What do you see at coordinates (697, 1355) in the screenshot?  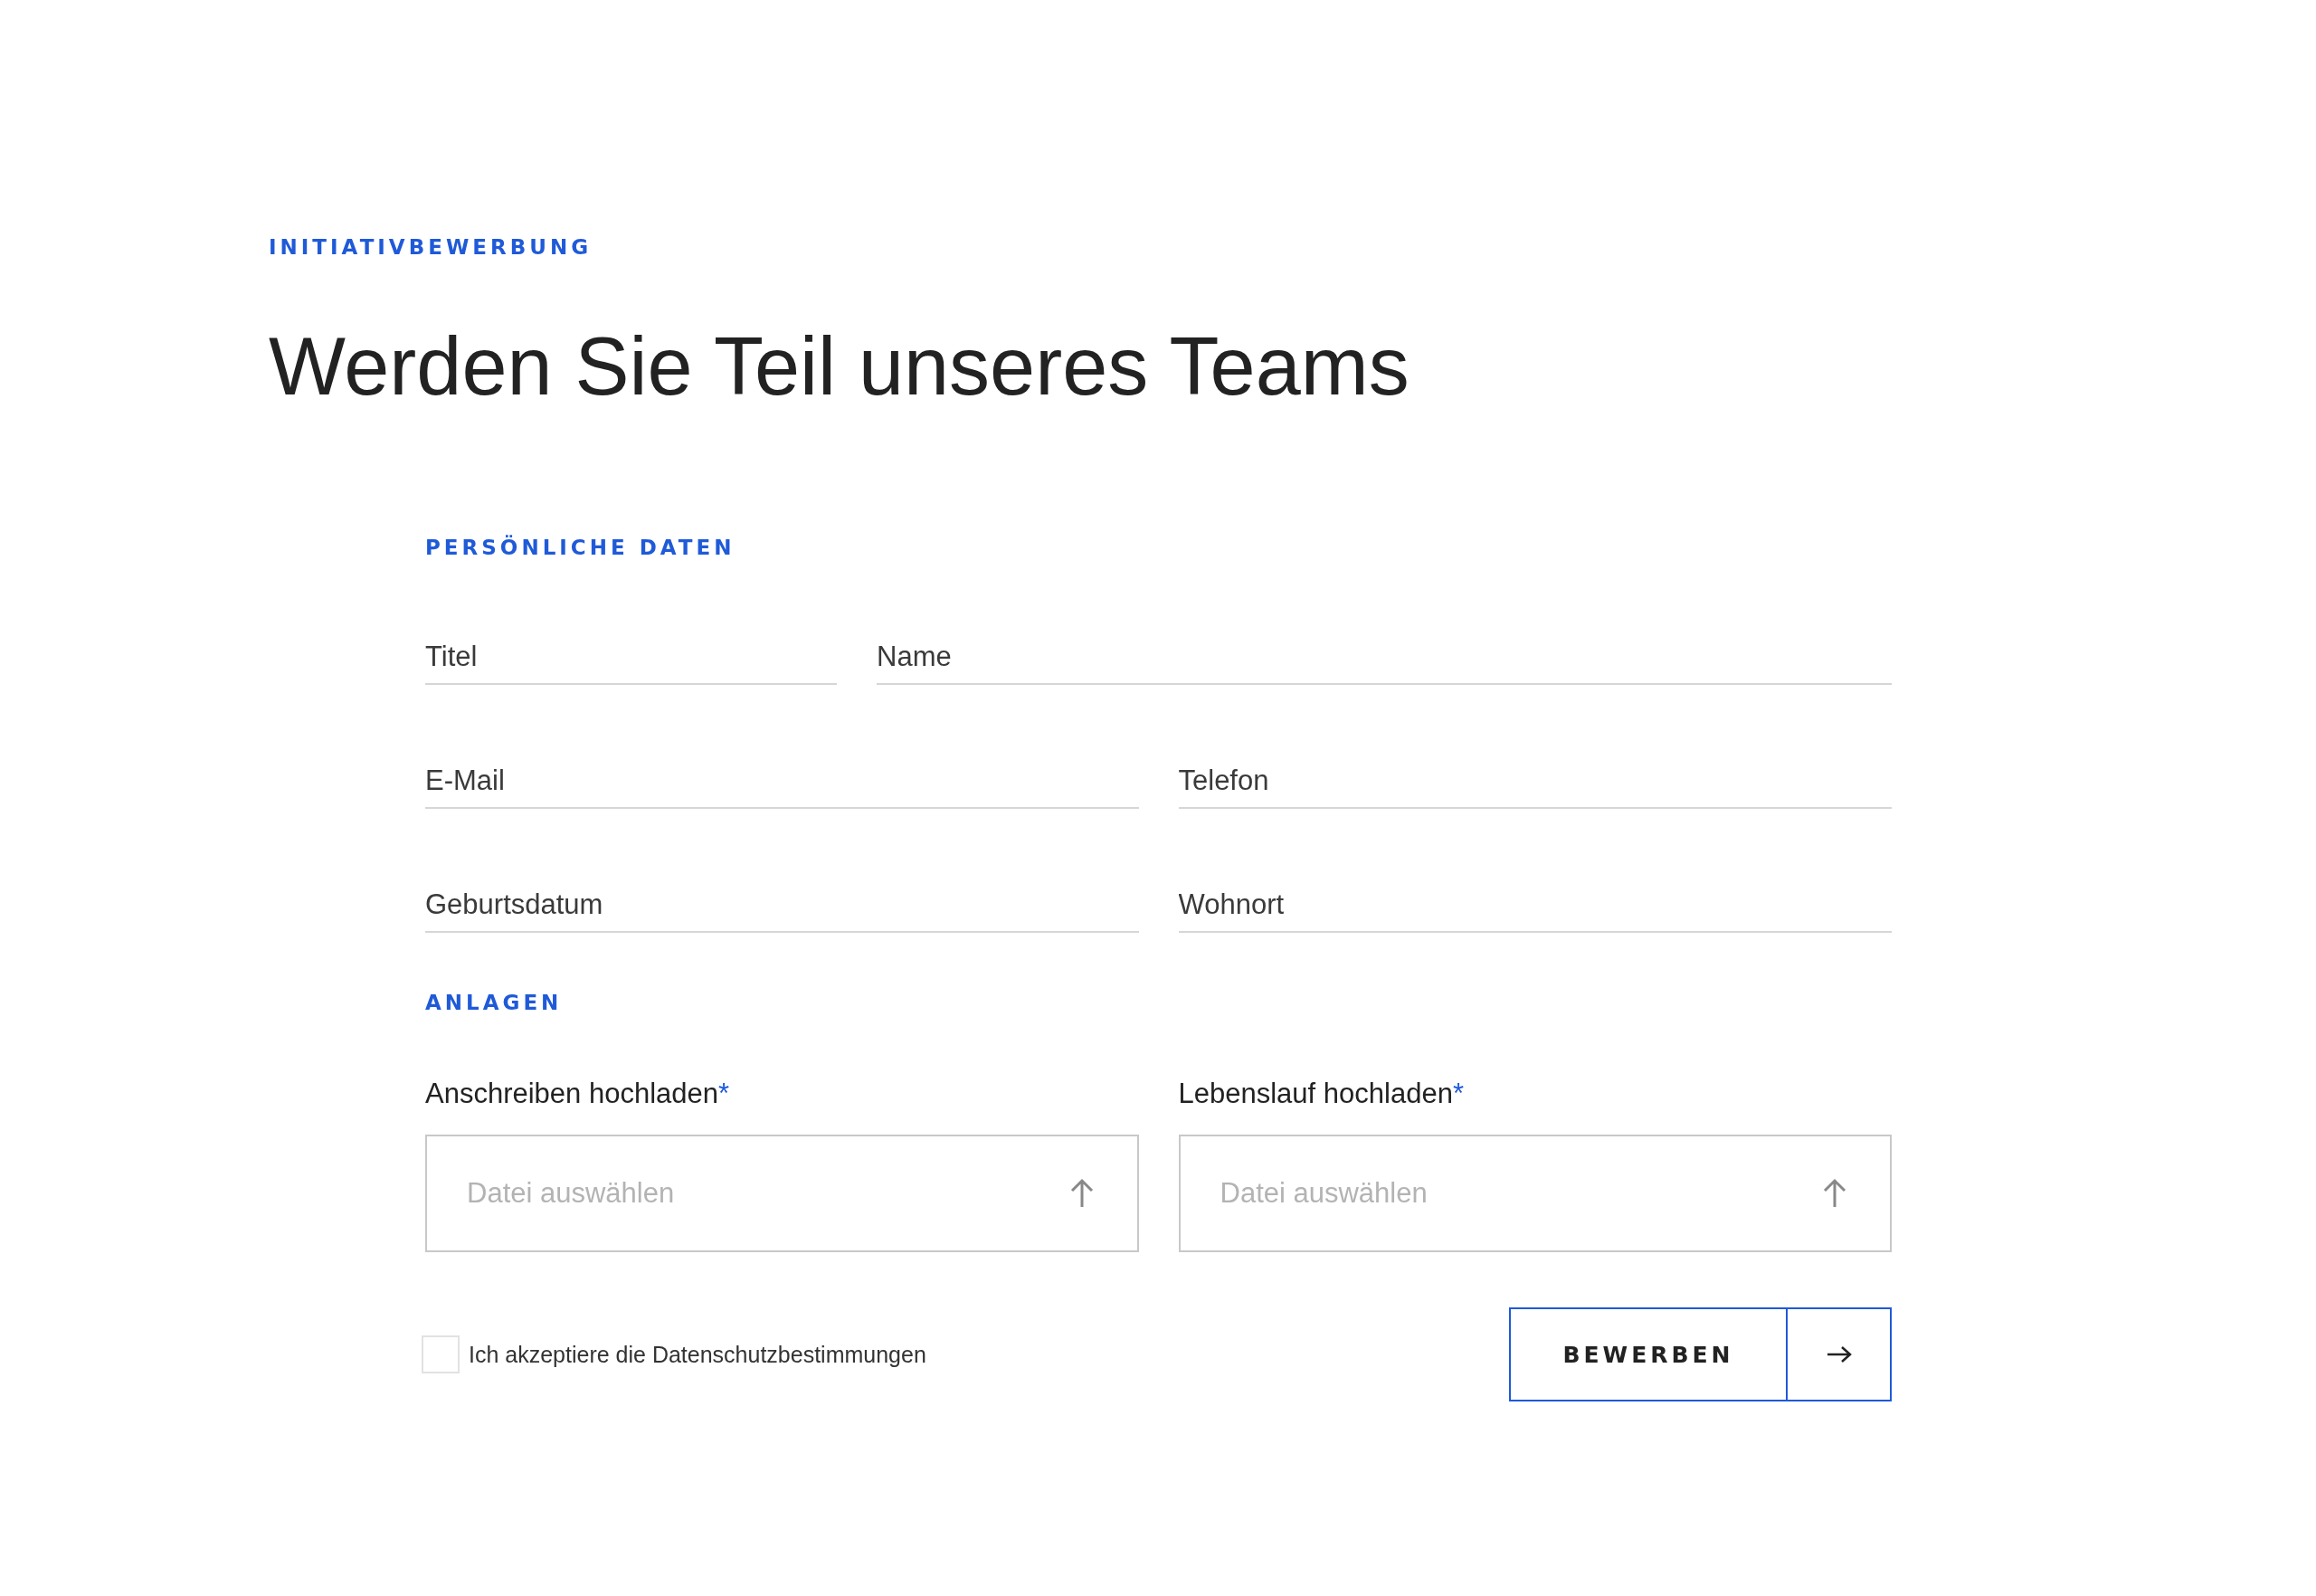 I see `consent-label: Ich akzeptiere die Datenschutzbestimmungen` at bounding box center [697, 1355].